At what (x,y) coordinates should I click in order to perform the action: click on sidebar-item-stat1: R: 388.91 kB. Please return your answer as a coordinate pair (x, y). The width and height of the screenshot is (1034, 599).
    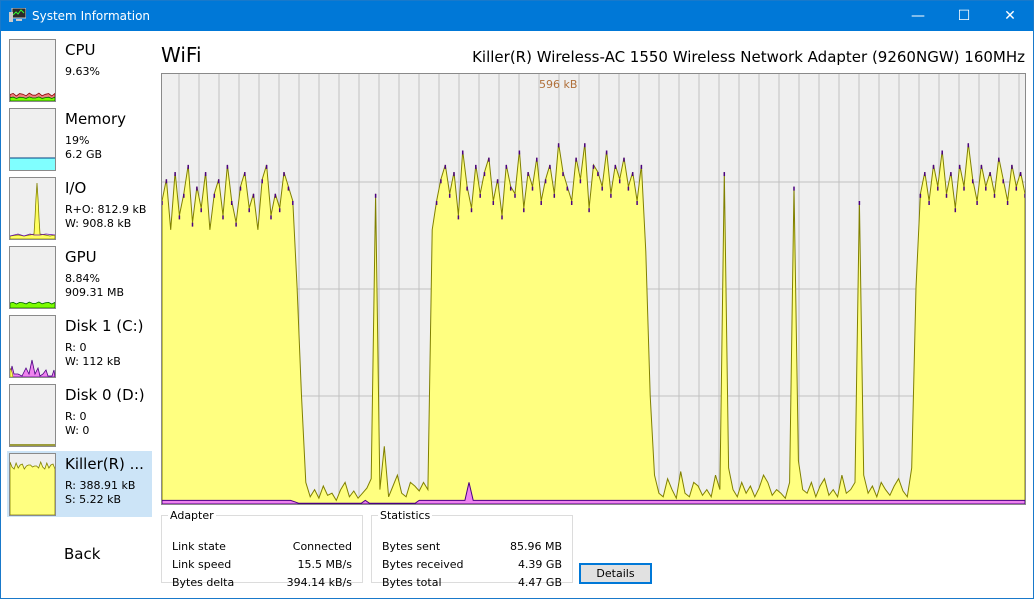
    Looking at the image, I should click on (100, 485).